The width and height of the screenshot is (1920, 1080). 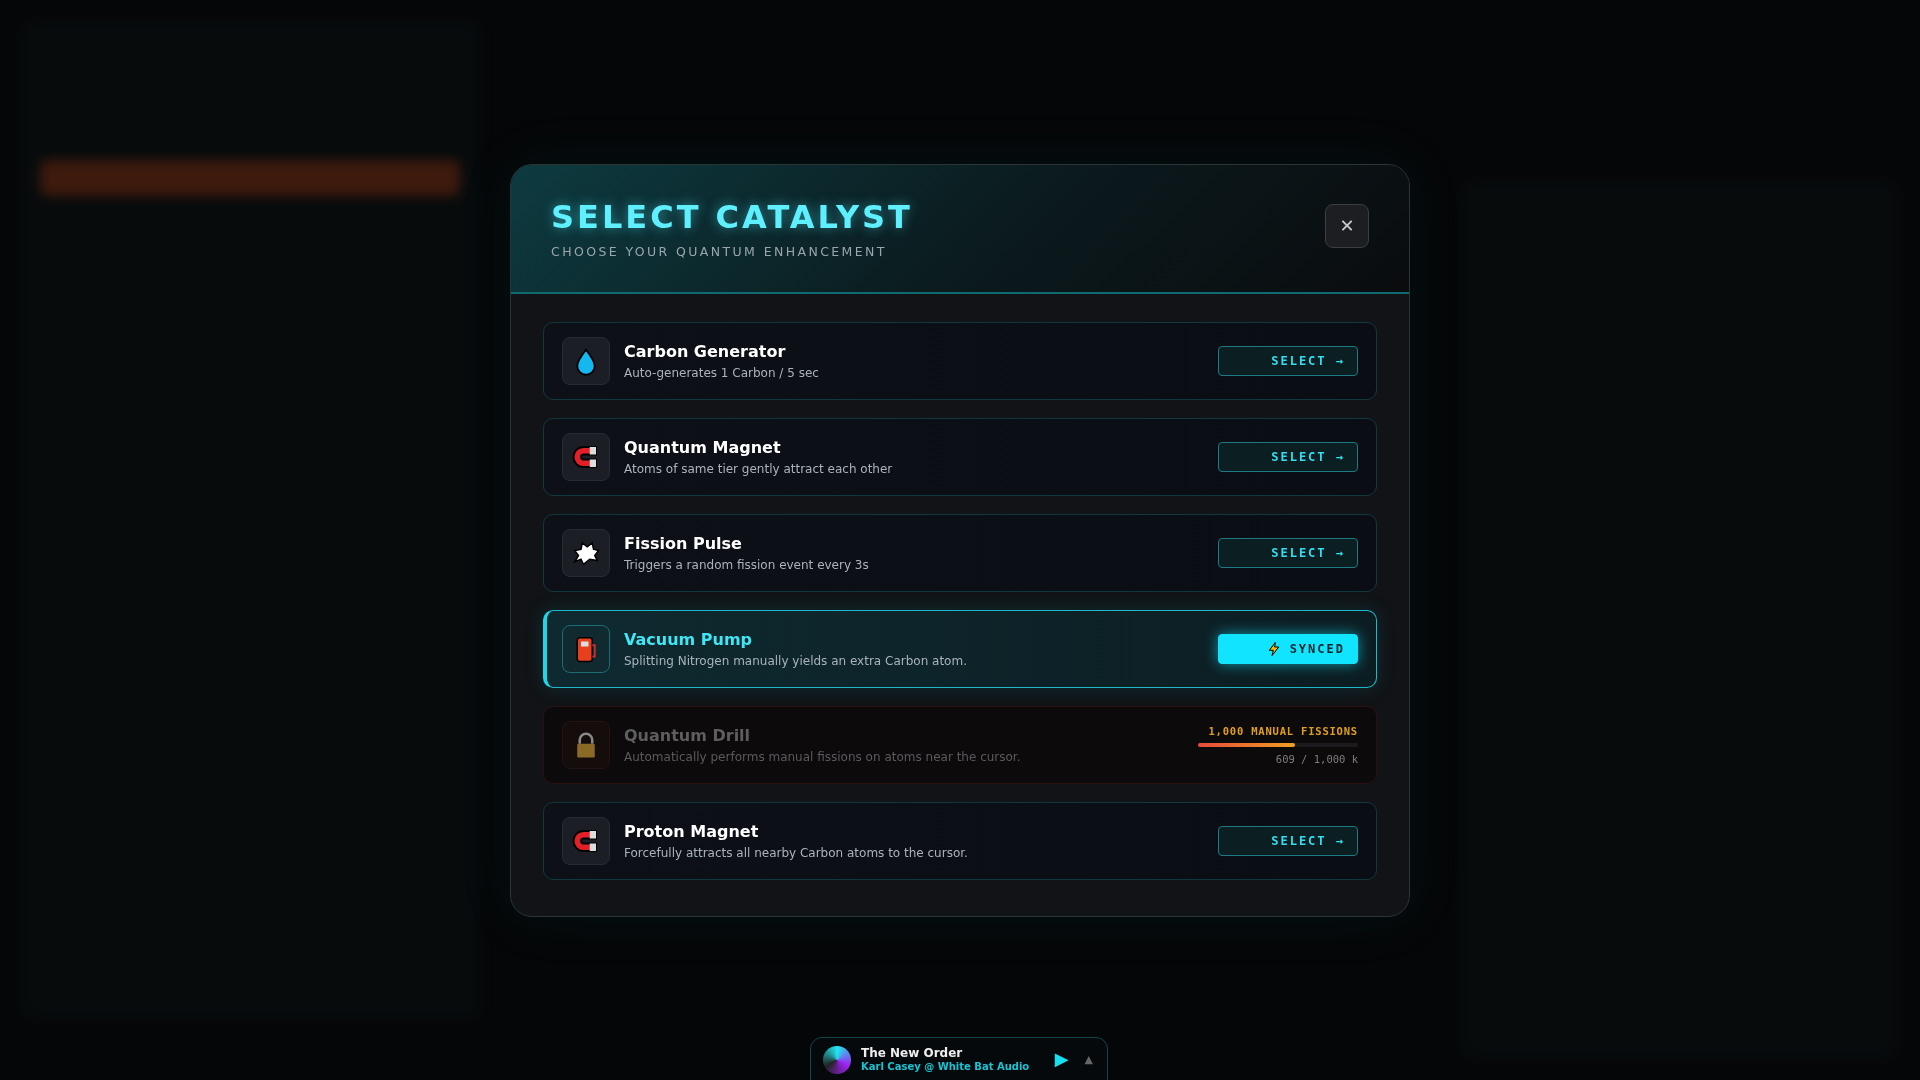 I want to click on catalyst-name: Fission Pulse, so click(x=683, y=543).